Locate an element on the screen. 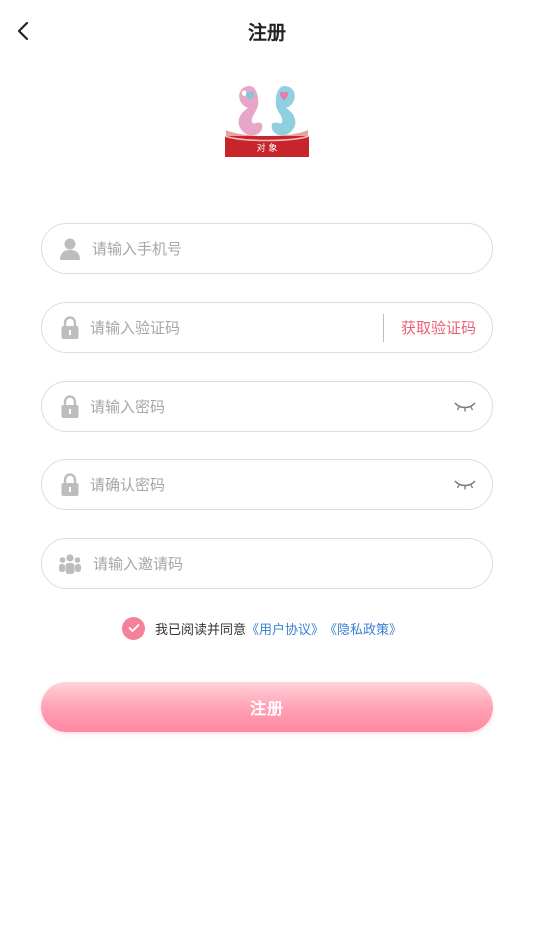 The image size is (534, 950). agreement-row: 我已阅读并同意 《用户协议》 《隐私政策》 is located at coordinates (262, 628).